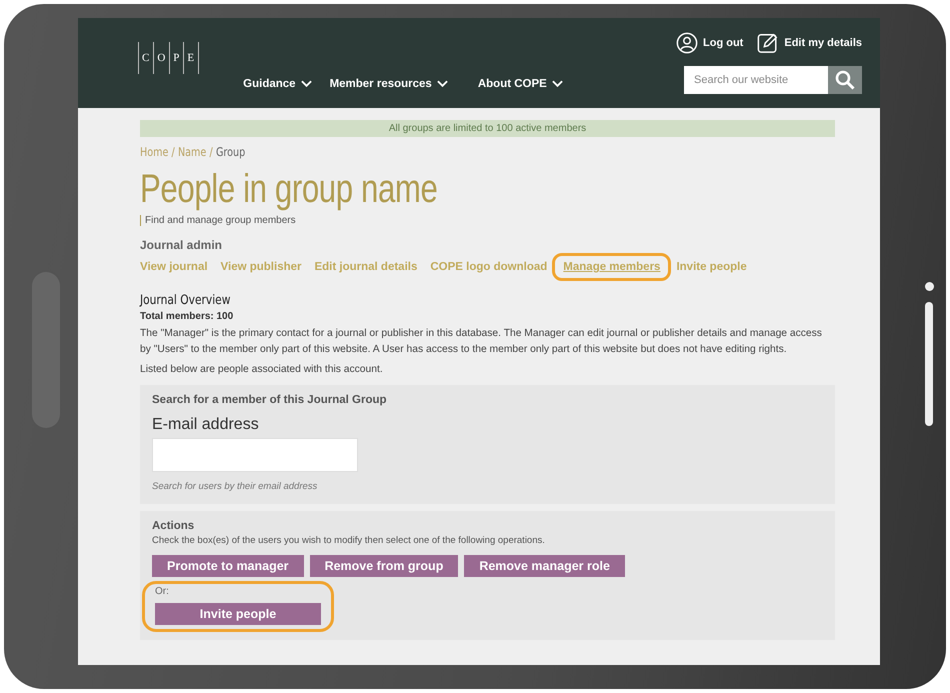  What do you see at coordinates (187, 316) in the screenshot?
I see `total-members-text: Total members: 100` at bounding box center [187, 316].